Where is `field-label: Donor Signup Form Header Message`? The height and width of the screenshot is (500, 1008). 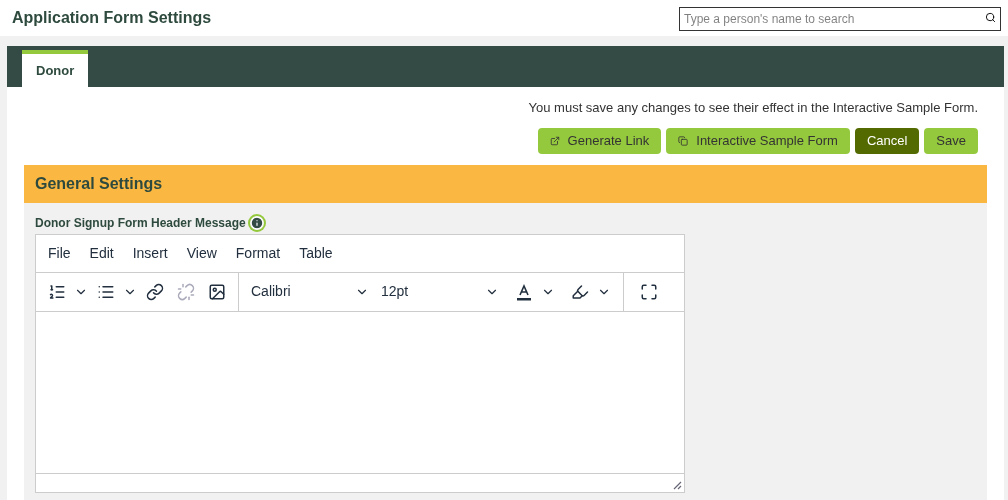
field-label: Donor Signup Form Header Message is located at coordinates (140, 223).